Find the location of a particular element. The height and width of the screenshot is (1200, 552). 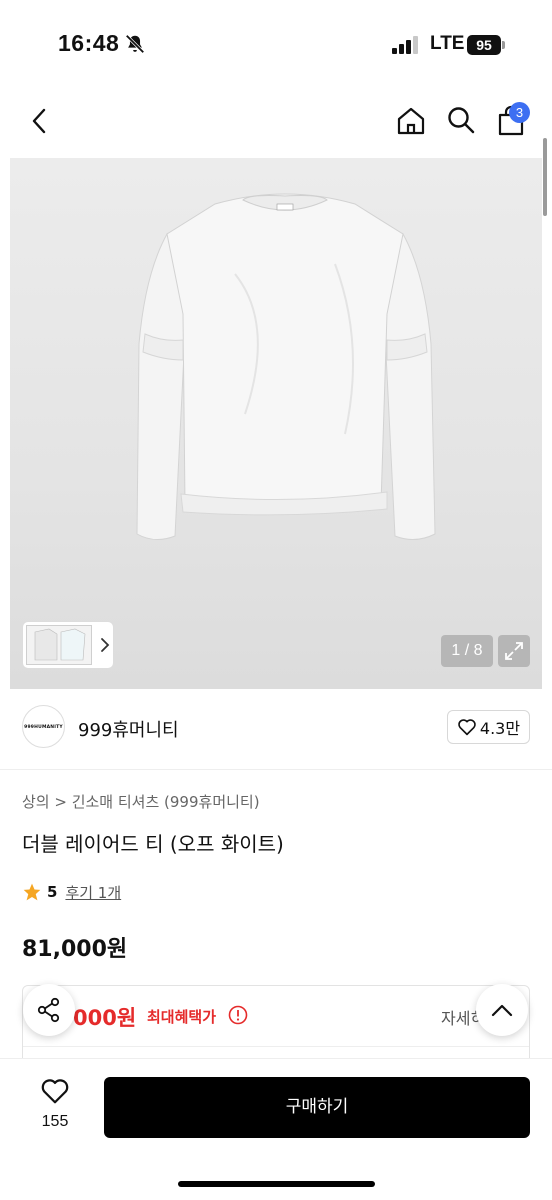

chevron-up-icon is located at coordinates (502, 1010).